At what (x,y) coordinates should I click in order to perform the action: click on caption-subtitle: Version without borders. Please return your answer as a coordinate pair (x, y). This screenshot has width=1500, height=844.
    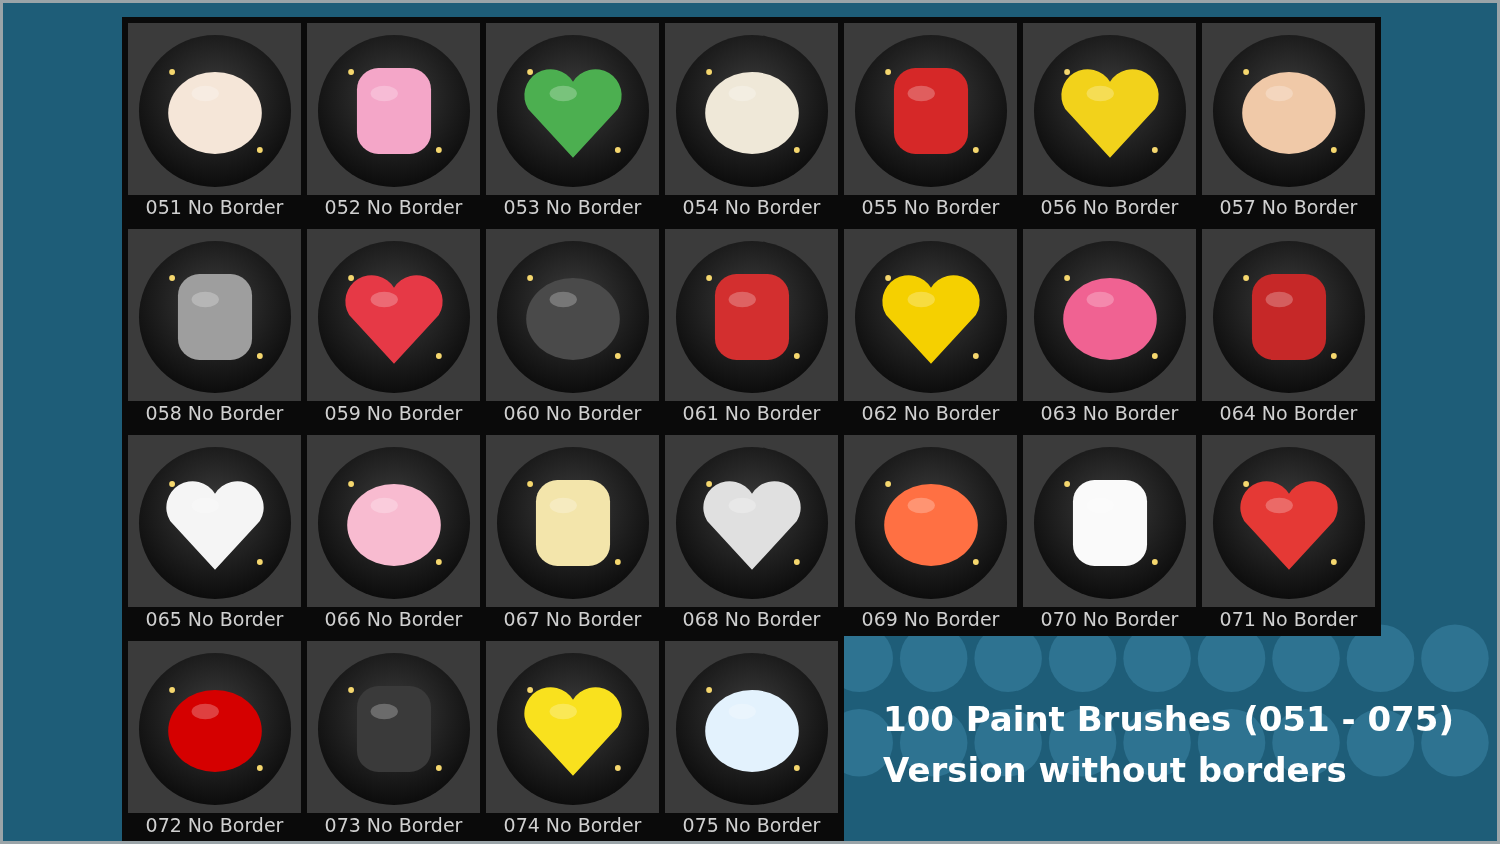
    Looking at the image, I should click on (1115, 769).